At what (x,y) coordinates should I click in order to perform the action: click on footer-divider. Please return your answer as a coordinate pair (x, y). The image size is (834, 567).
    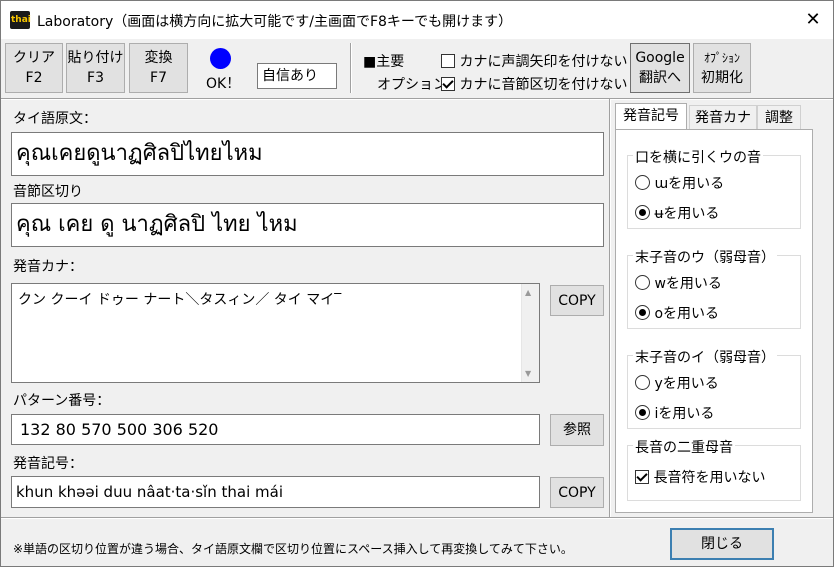
    Looking at the image, I should click on (417, 518).